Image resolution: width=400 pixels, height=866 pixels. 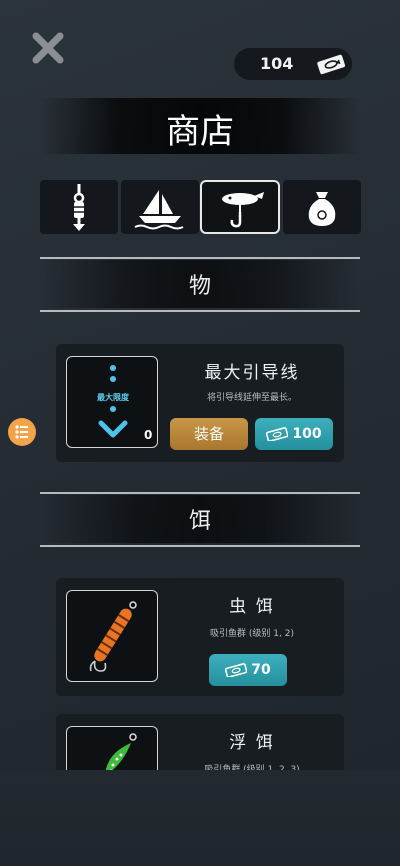 I want to click on bait-name: 虫 饵, so click(x=252, y=607).